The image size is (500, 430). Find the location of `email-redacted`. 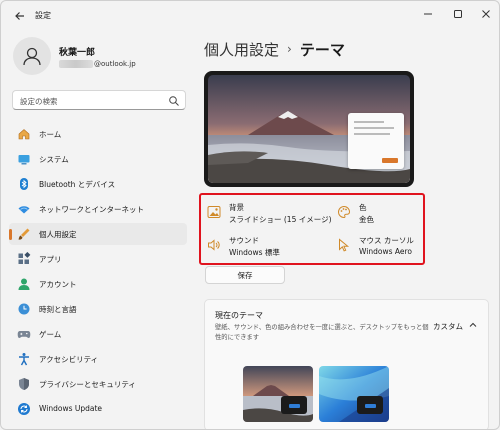

email-redacted is located at coordinates (76, 64).